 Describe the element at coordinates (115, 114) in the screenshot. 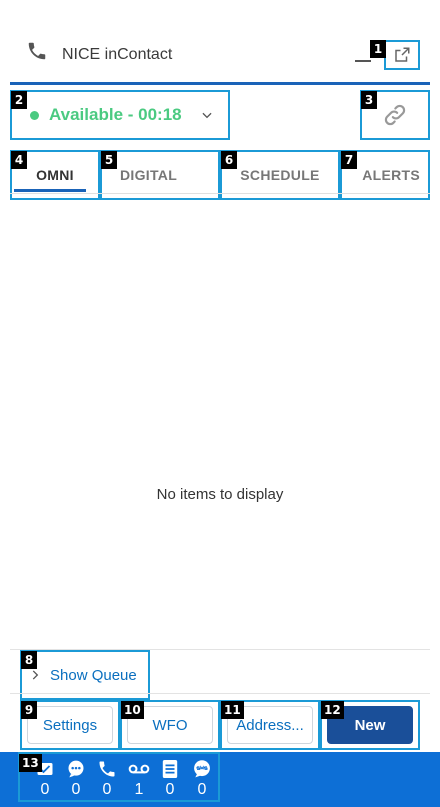

I see `status-label: Available - 00:18` at that location.